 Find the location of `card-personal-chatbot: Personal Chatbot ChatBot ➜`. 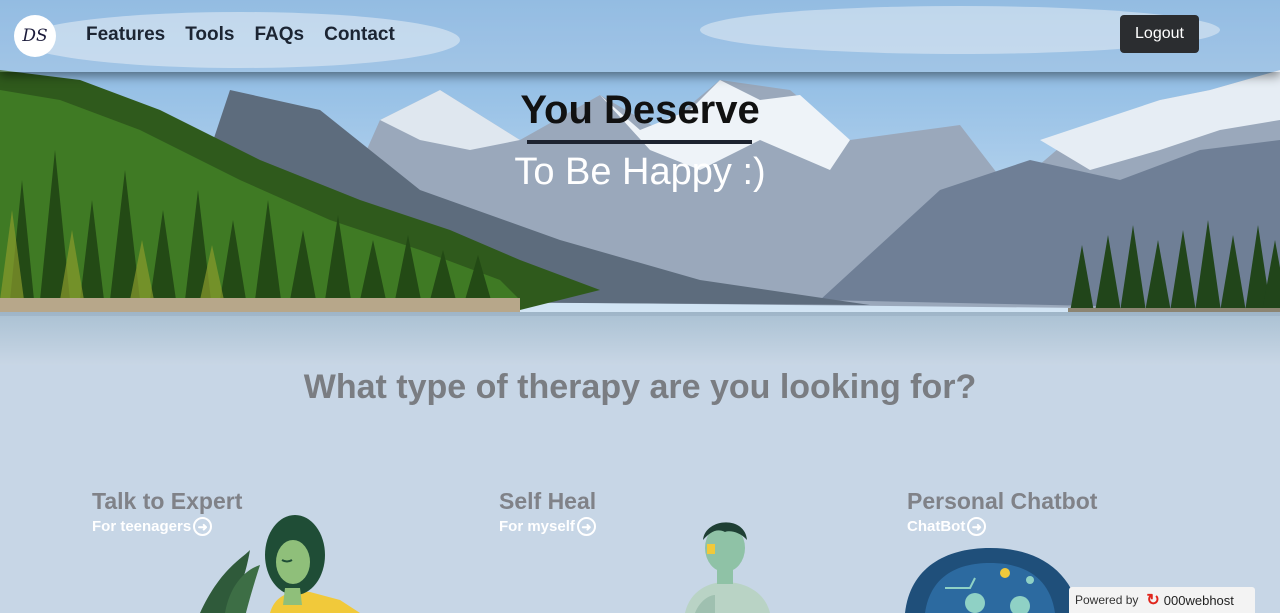

card-personal-chatbot: Personal Chatbot ChatBot ➜ is located at coordinates (1002, 512).